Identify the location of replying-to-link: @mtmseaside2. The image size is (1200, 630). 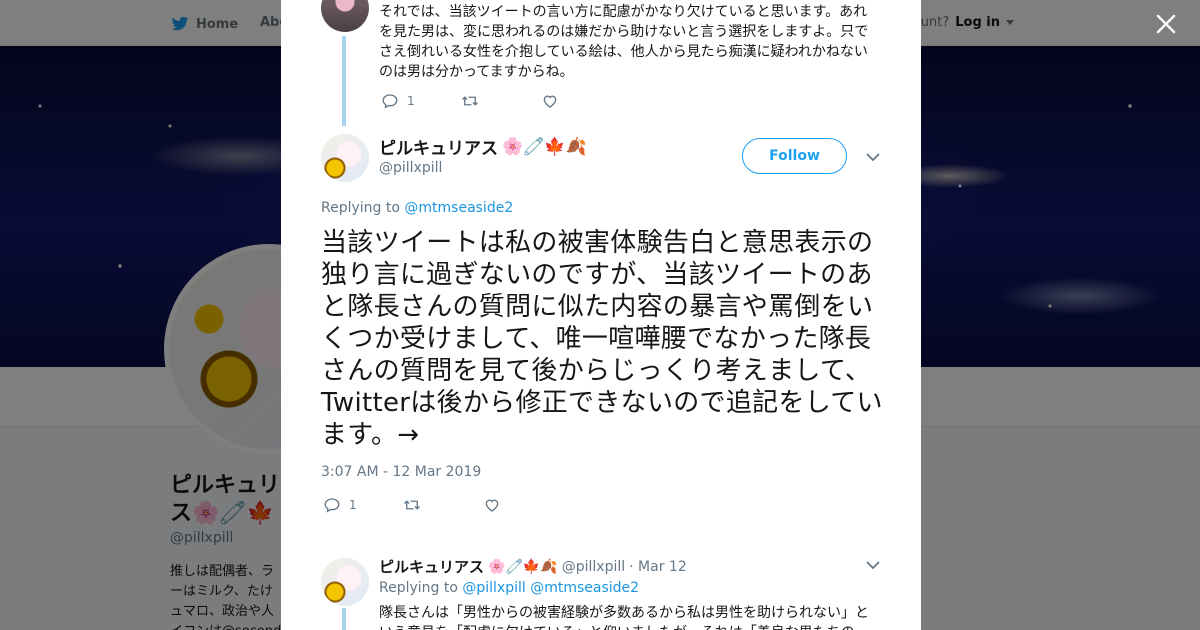
(458, 208).